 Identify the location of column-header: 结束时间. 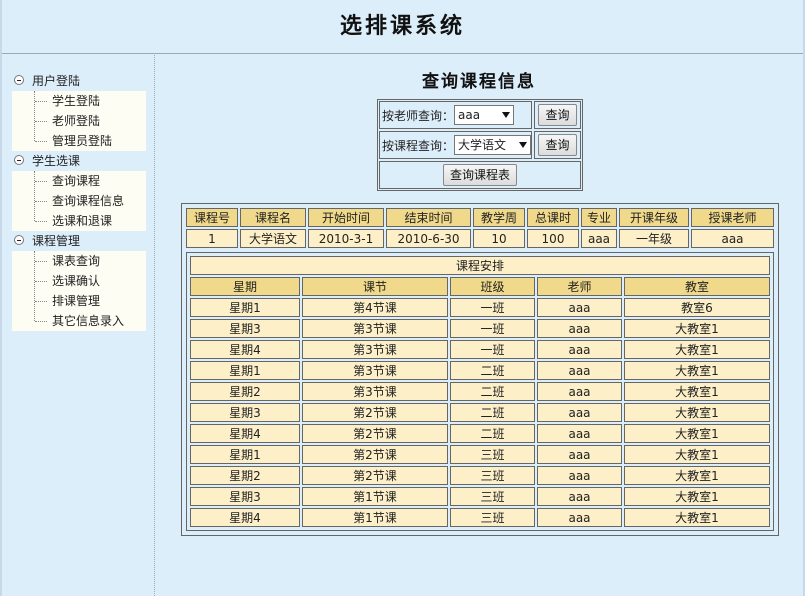
(428, 217).